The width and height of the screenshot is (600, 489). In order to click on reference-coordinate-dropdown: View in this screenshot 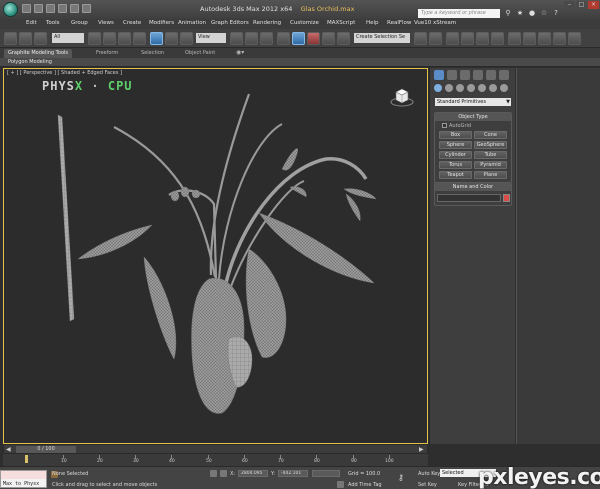, I will do `click(211, 38)`.